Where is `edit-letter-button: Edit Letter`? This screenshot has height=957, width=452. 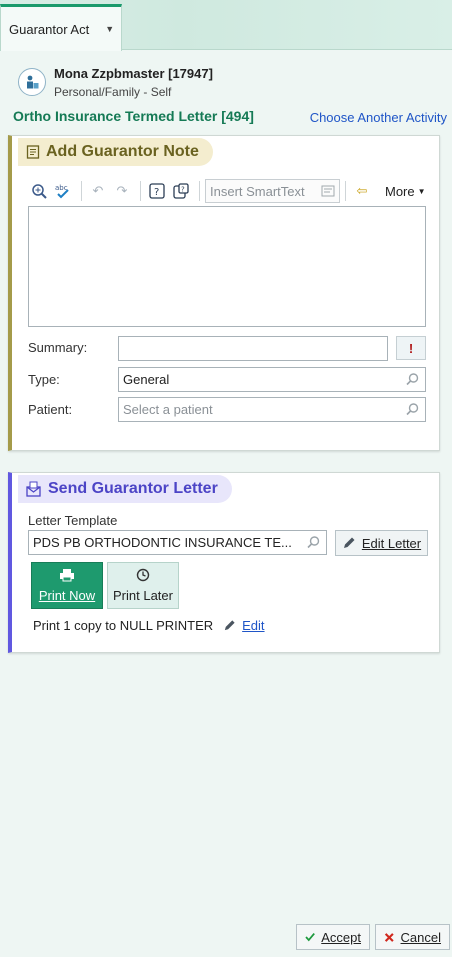
edit-letter-button: Edit Letter is located at coordinates (381, 543).